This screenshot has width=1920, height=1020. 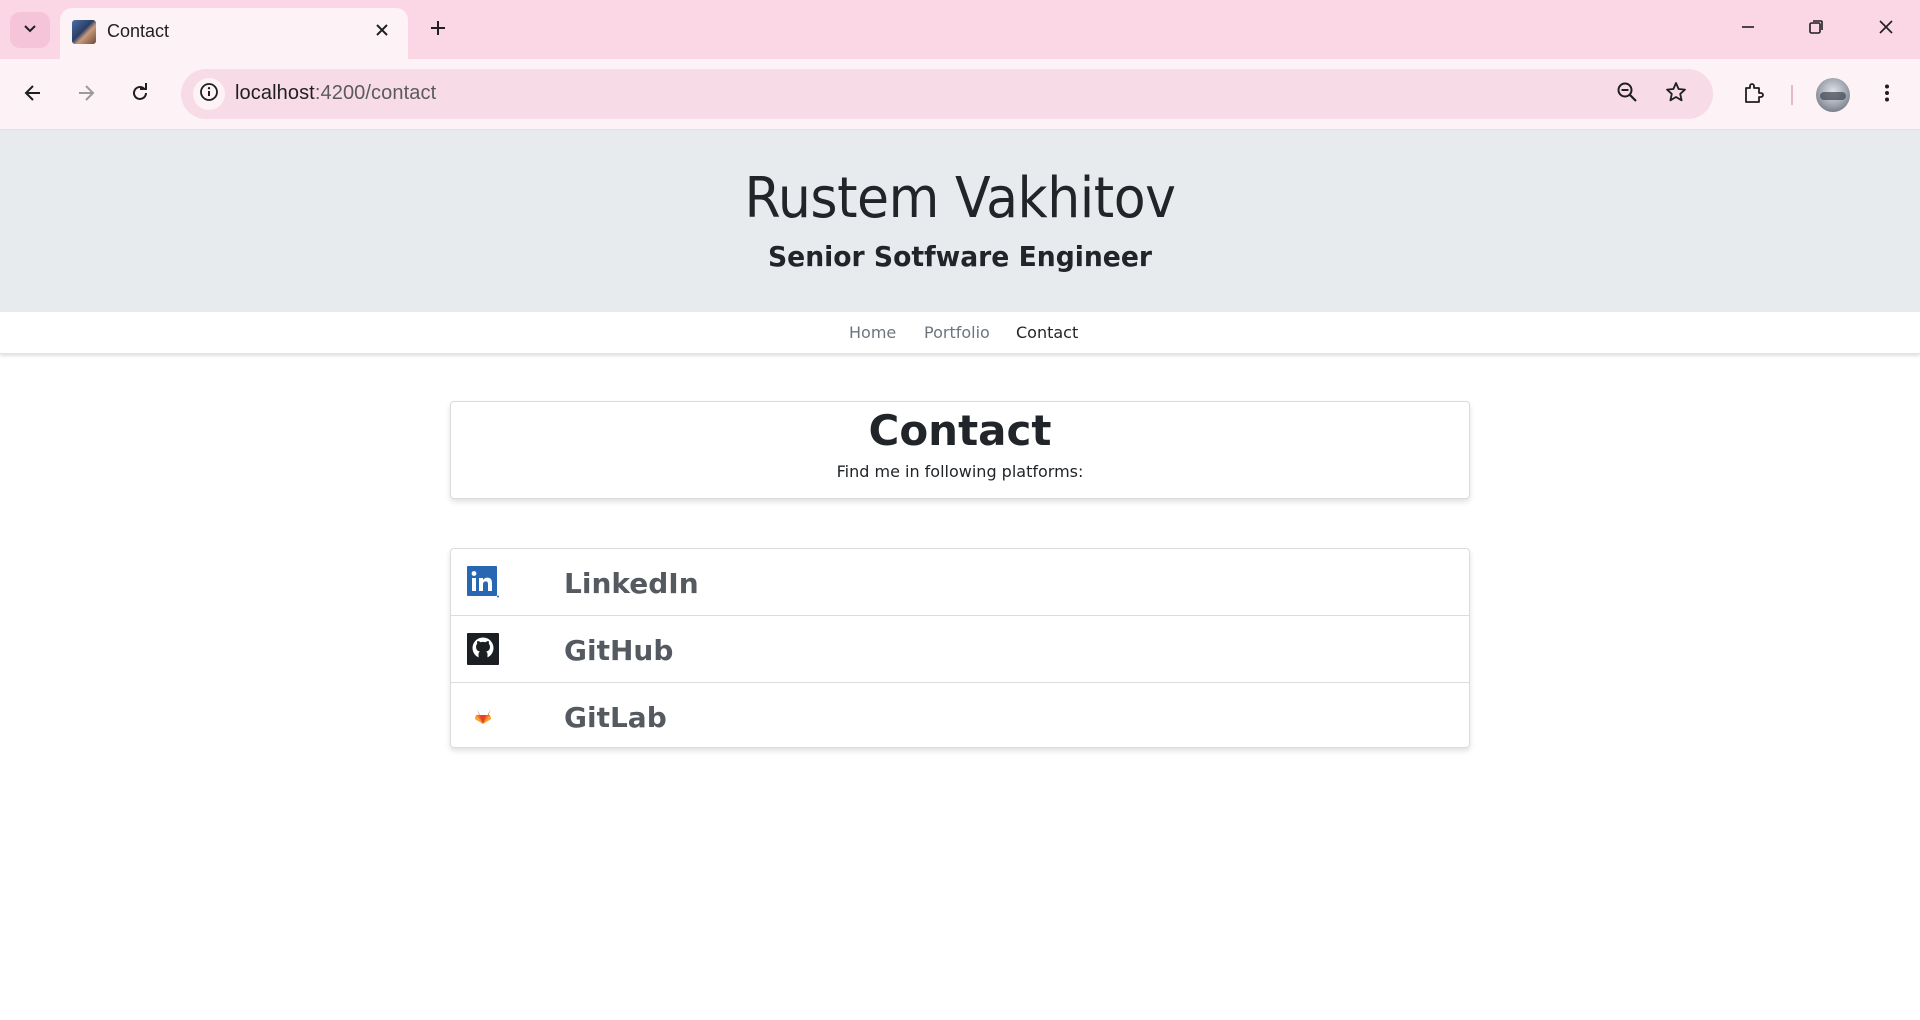 What do you see at coordinates (1047, 332) in the screenshot?
I see `nav-link-contact: Contact` at bounding box center [1047, 332].